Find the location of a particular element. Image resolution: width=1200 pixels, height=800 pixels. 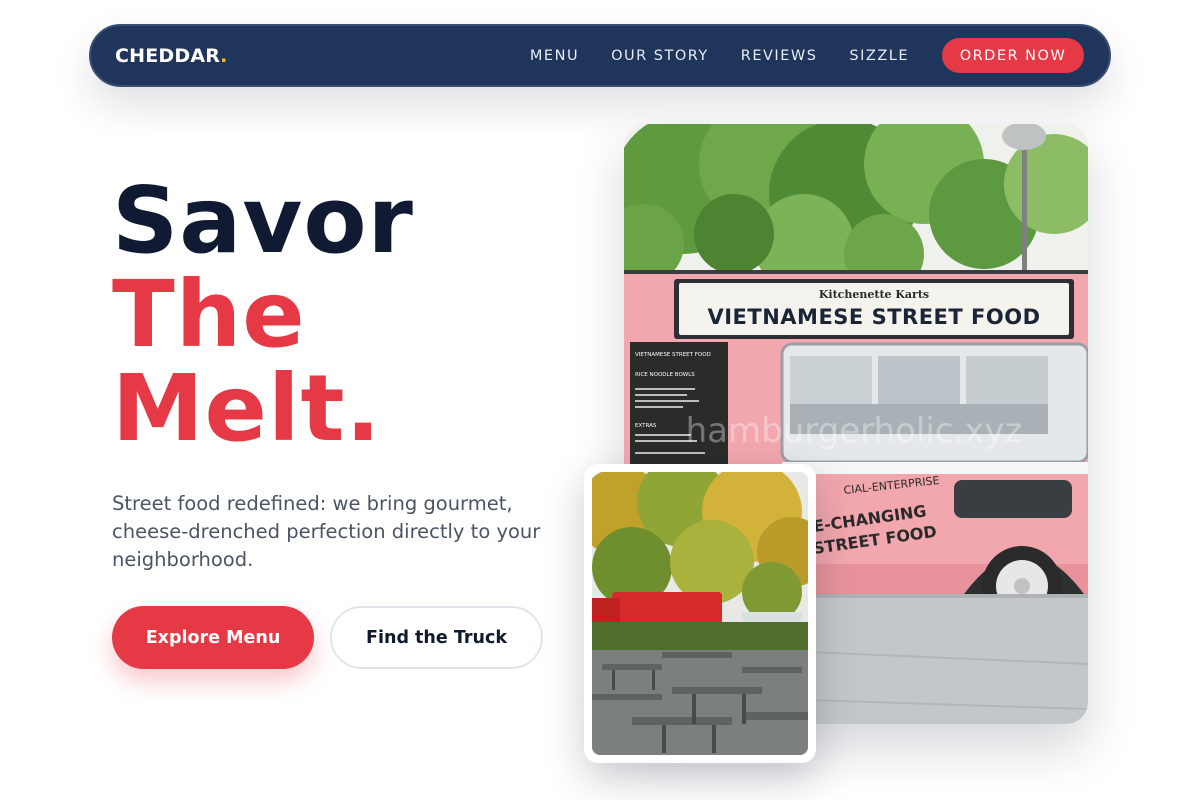

nav-link-reviews: REVIEWS is located at coordinates (779, 56).